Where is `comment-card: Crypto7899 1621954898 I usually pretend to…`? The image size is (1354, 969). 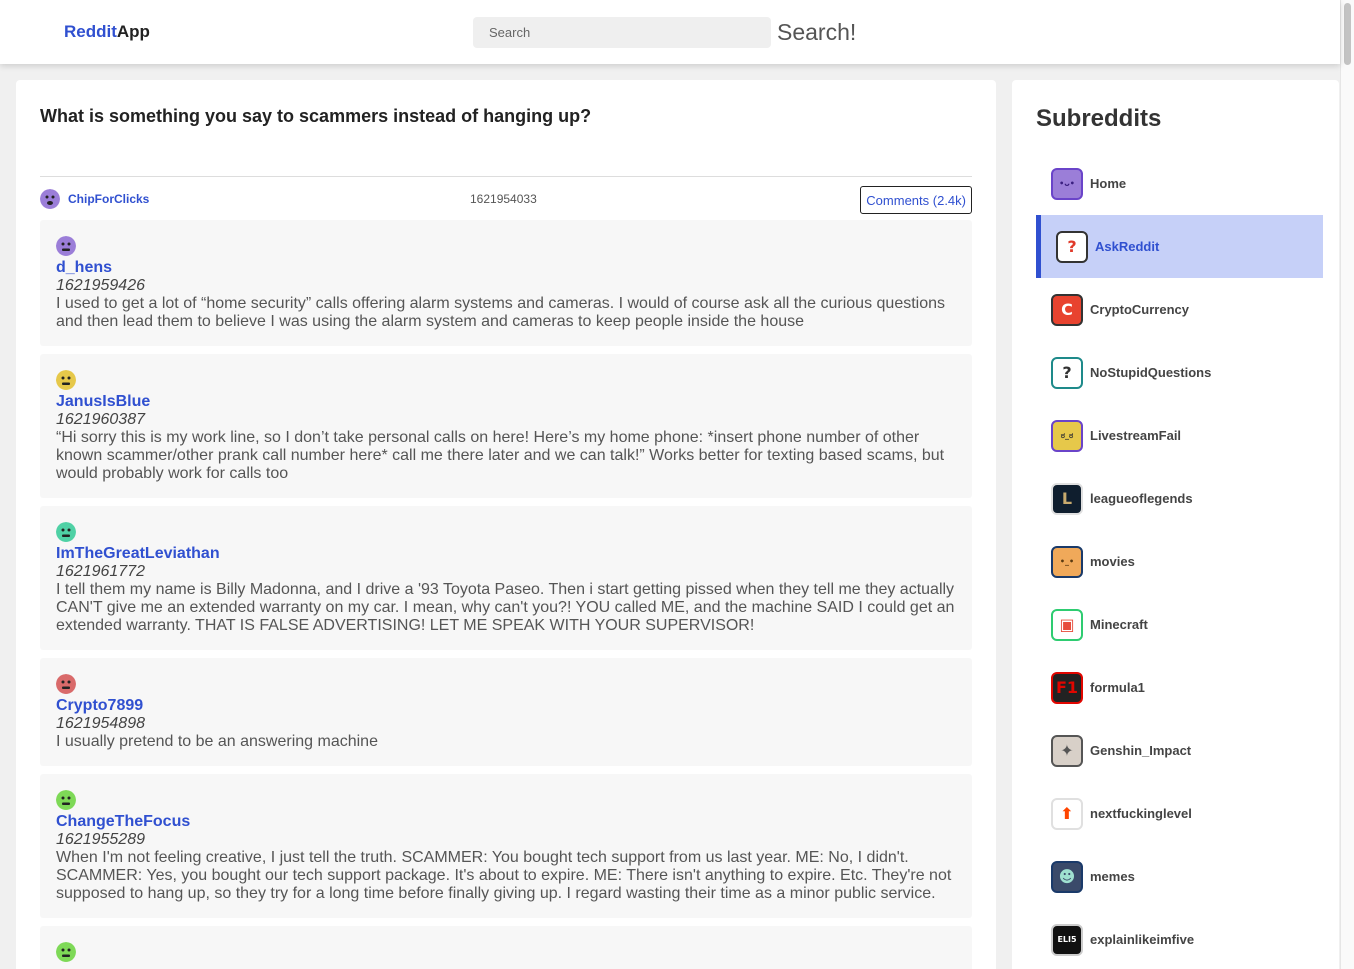
comment-card: Crypto7899 1621954898 I usually pretend to… is located at coordinates (506, 712).